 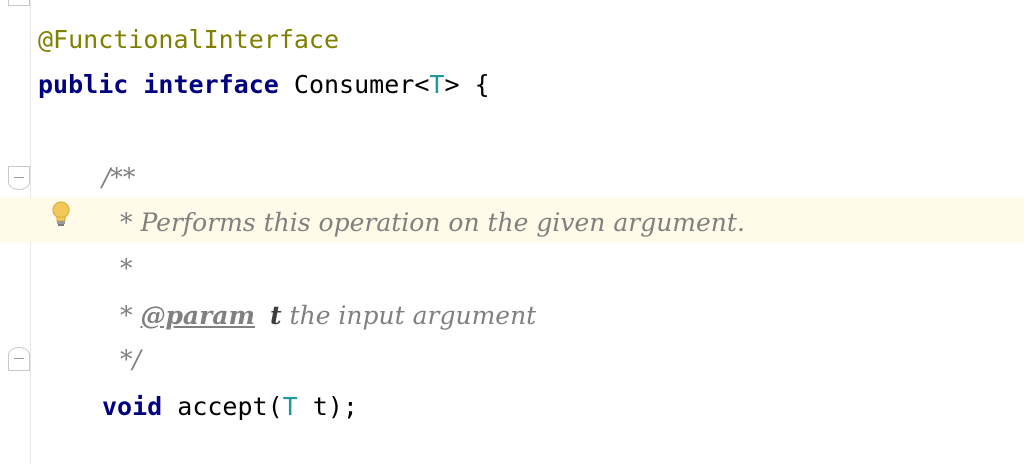 I want to click on code-line-method-declaration: void accept(T t);, so click(x=230, y=407).